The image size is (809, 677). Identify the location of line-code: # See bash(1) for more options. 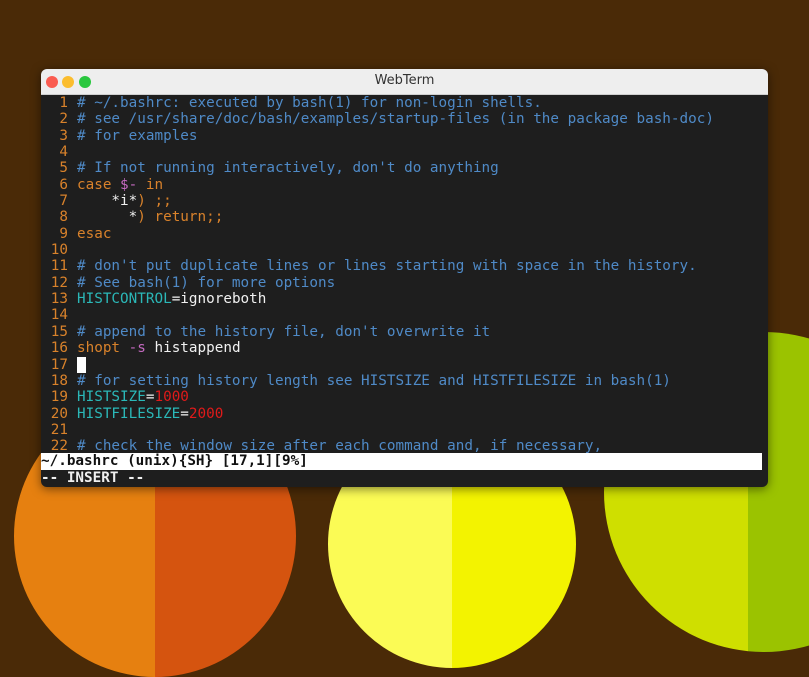
(206, 283).